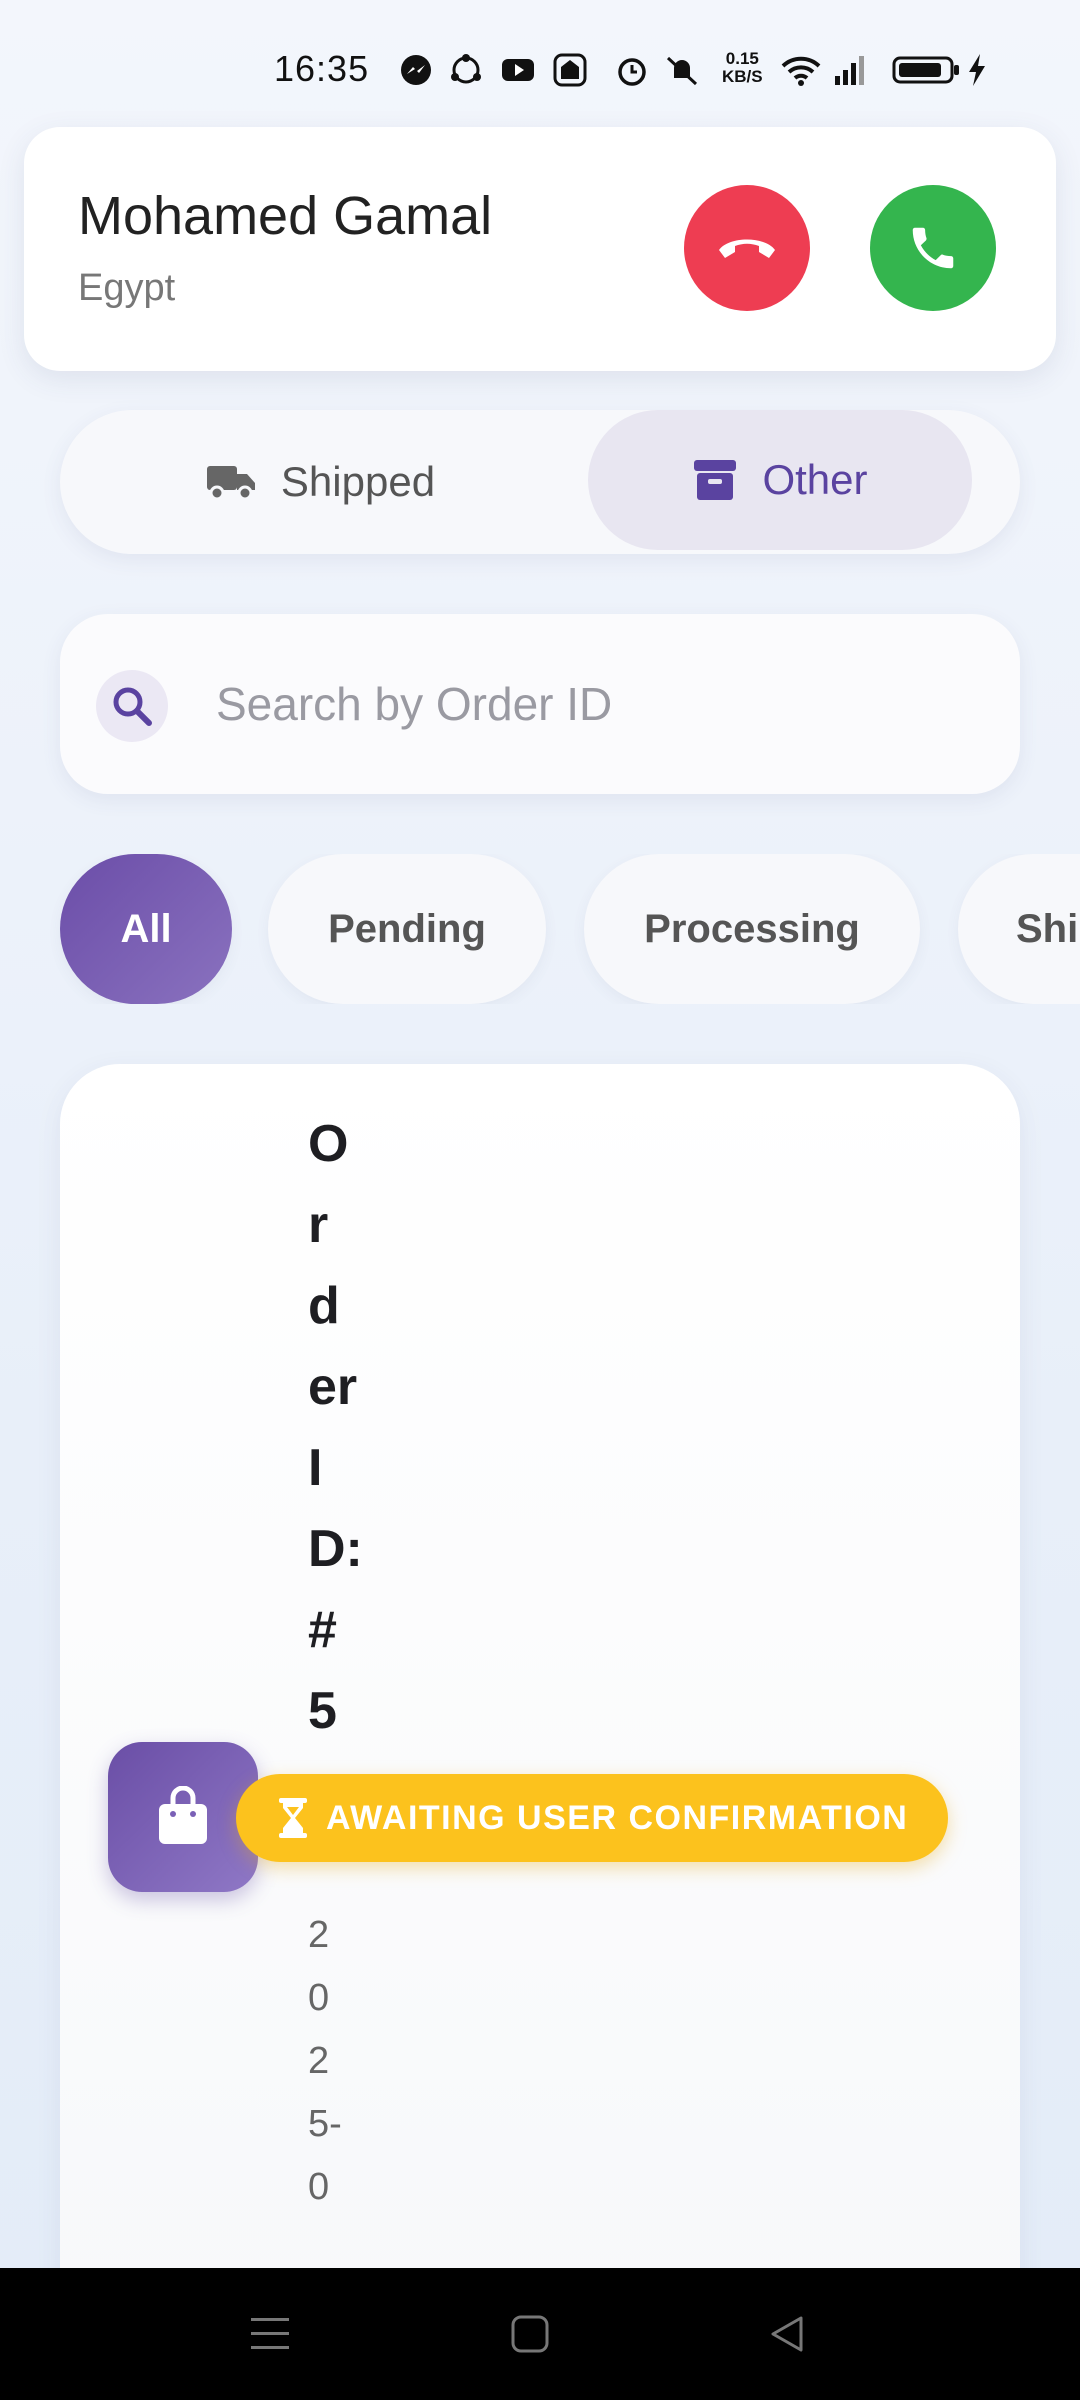  Describe the element at coordinates (801, 71) in the screenshot. I see `wifi-icon` at that location.